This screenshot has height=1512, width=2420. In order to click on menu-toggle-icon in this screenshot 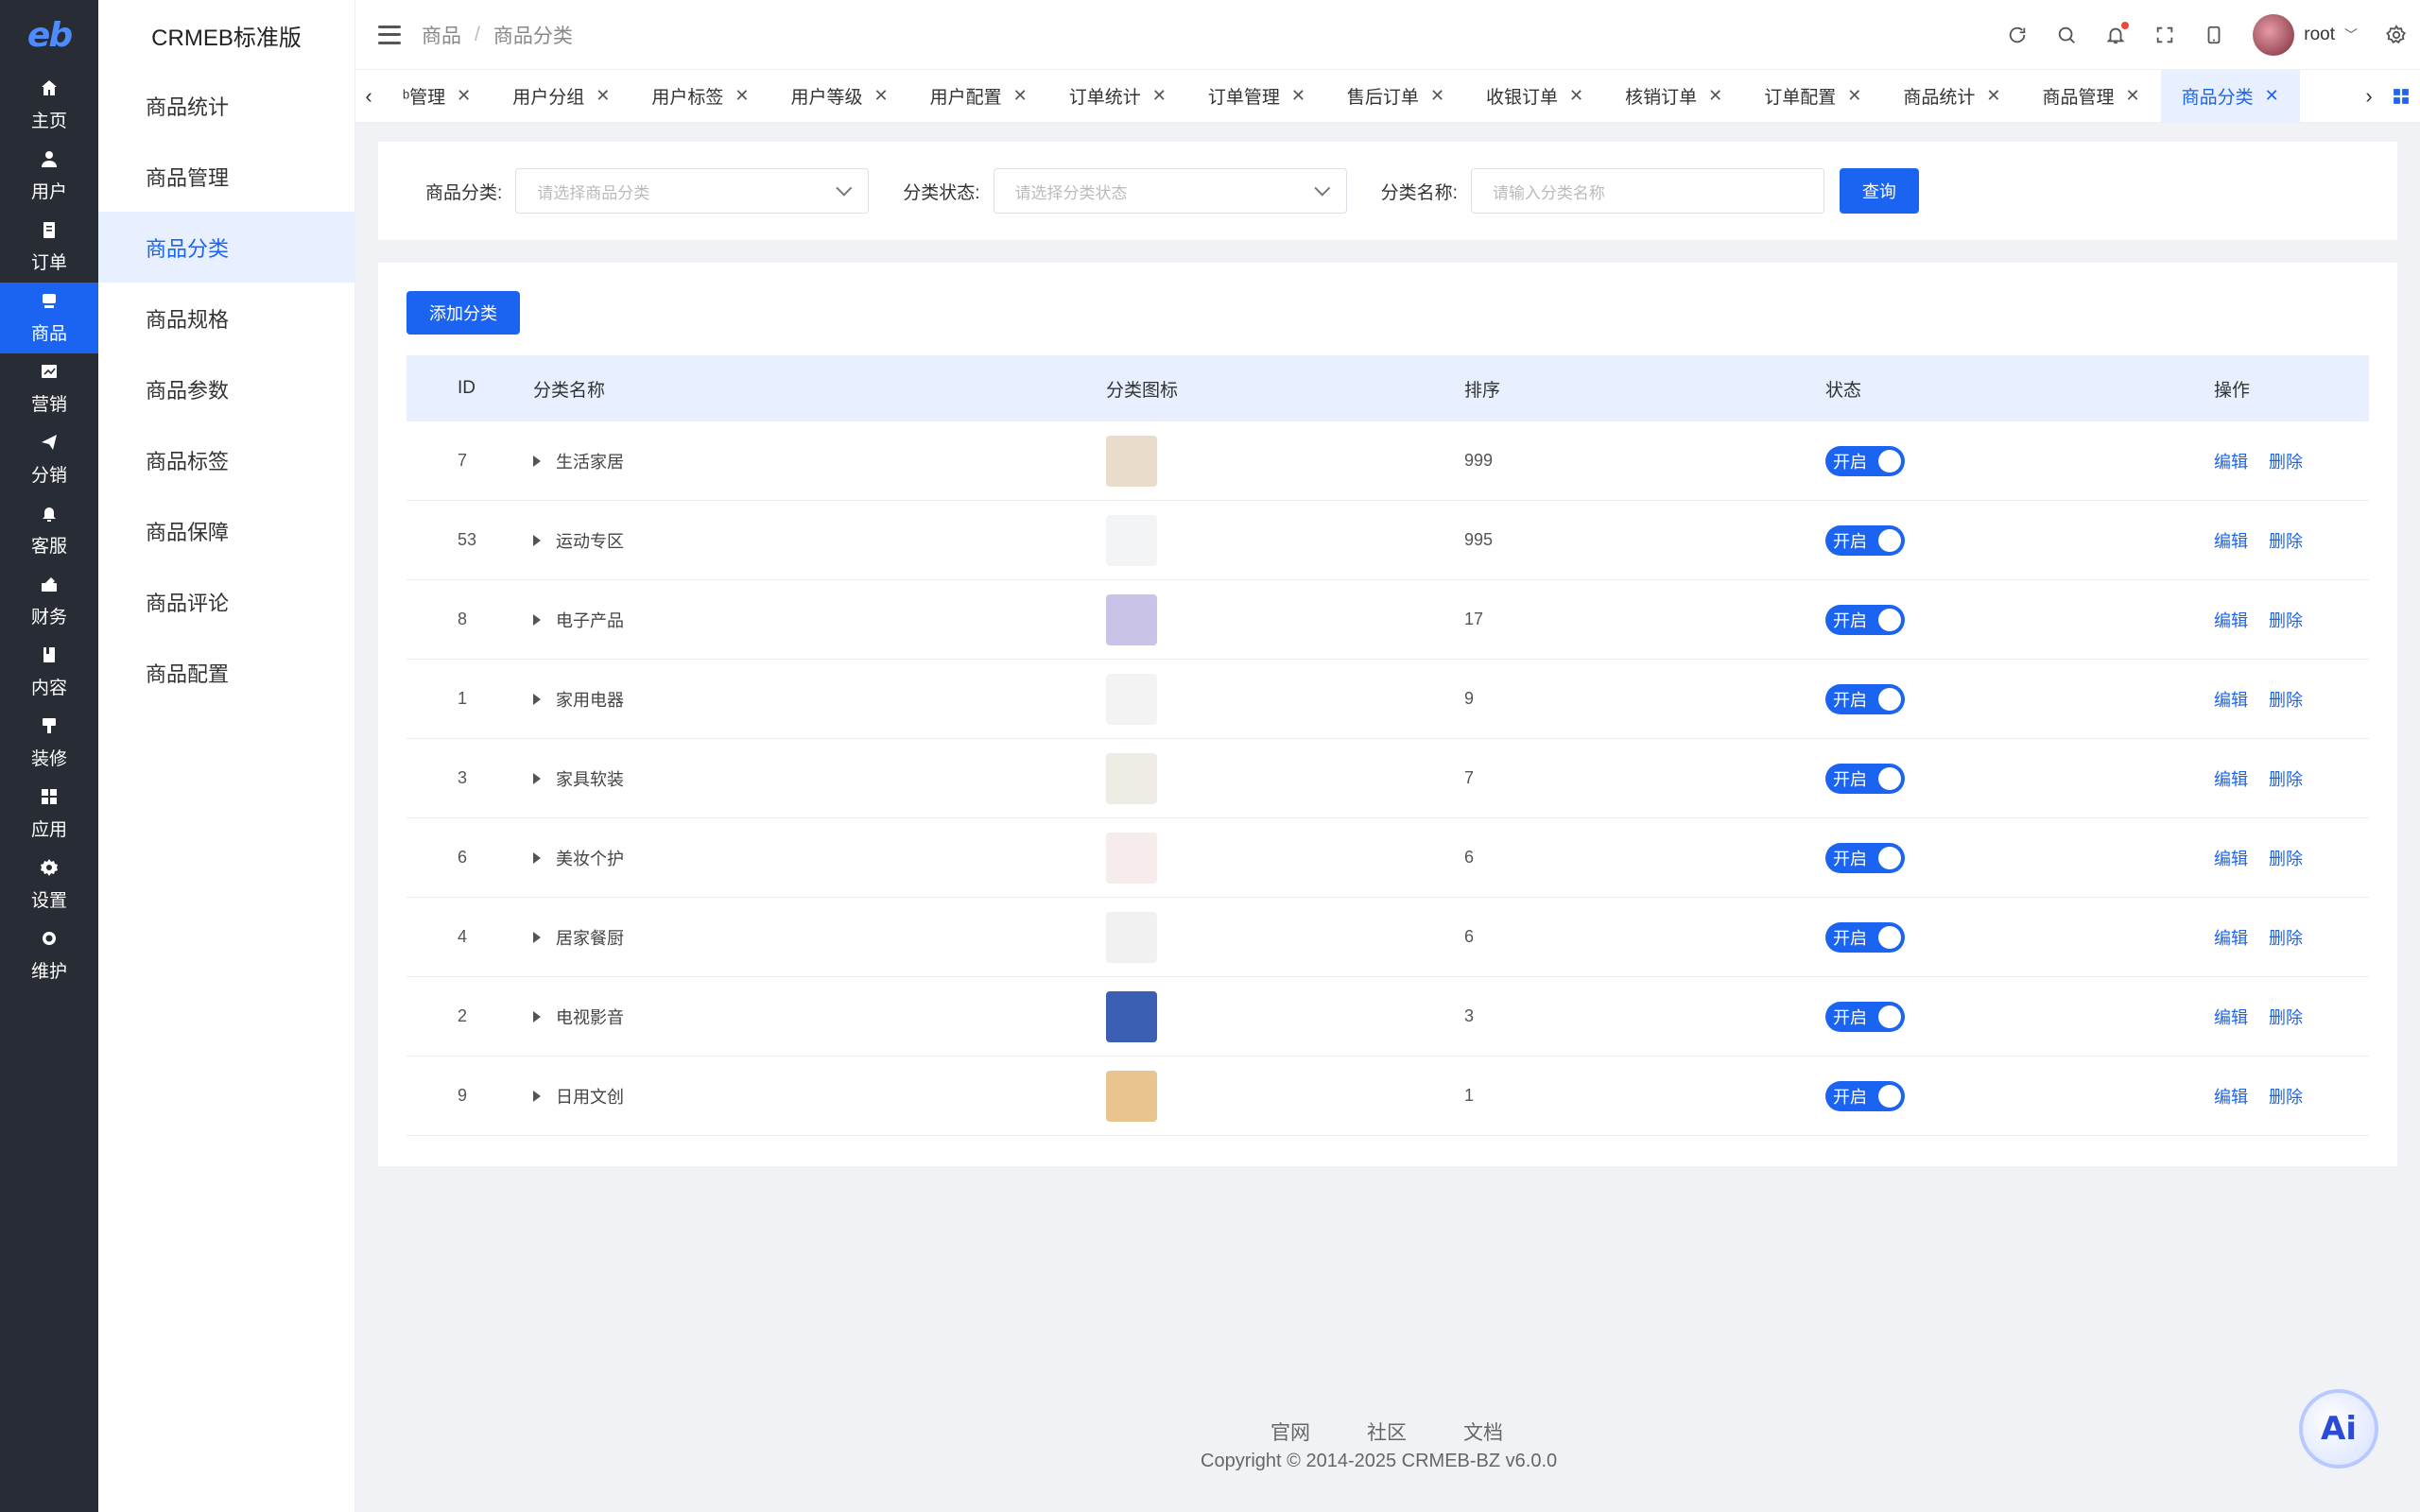, I will do `click(389, 34)`.